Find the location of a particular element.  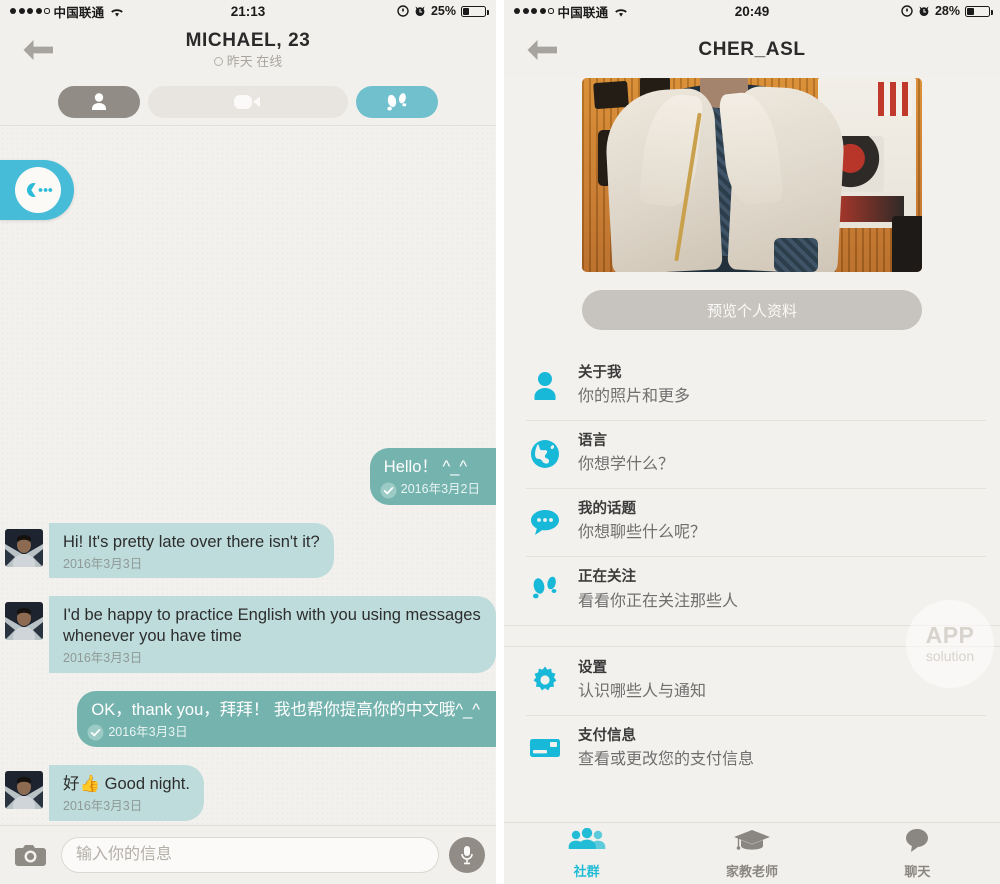

profile-photo is located at coordinates (752, 175).